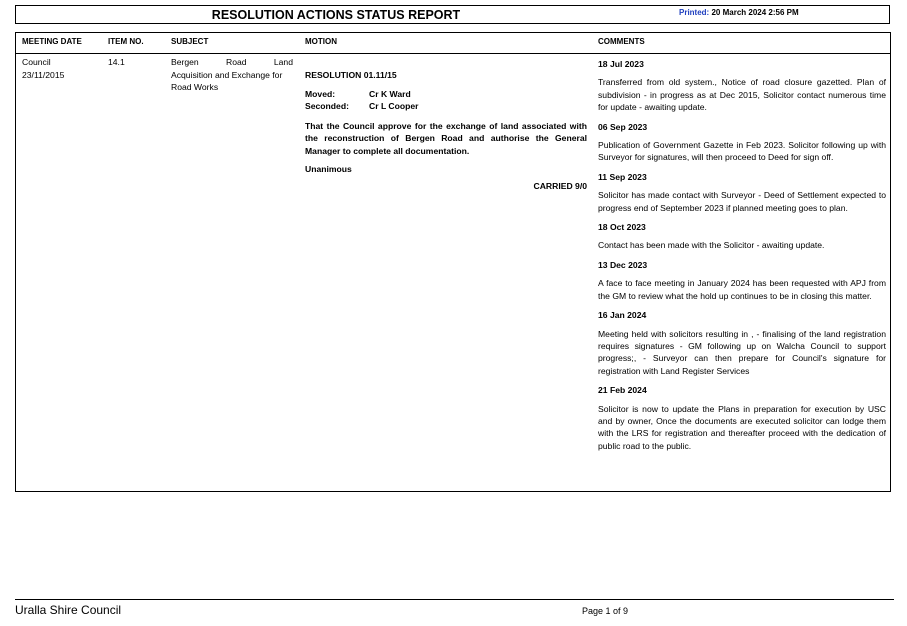  I want to click on subject-word: Road, so click(236, 62).